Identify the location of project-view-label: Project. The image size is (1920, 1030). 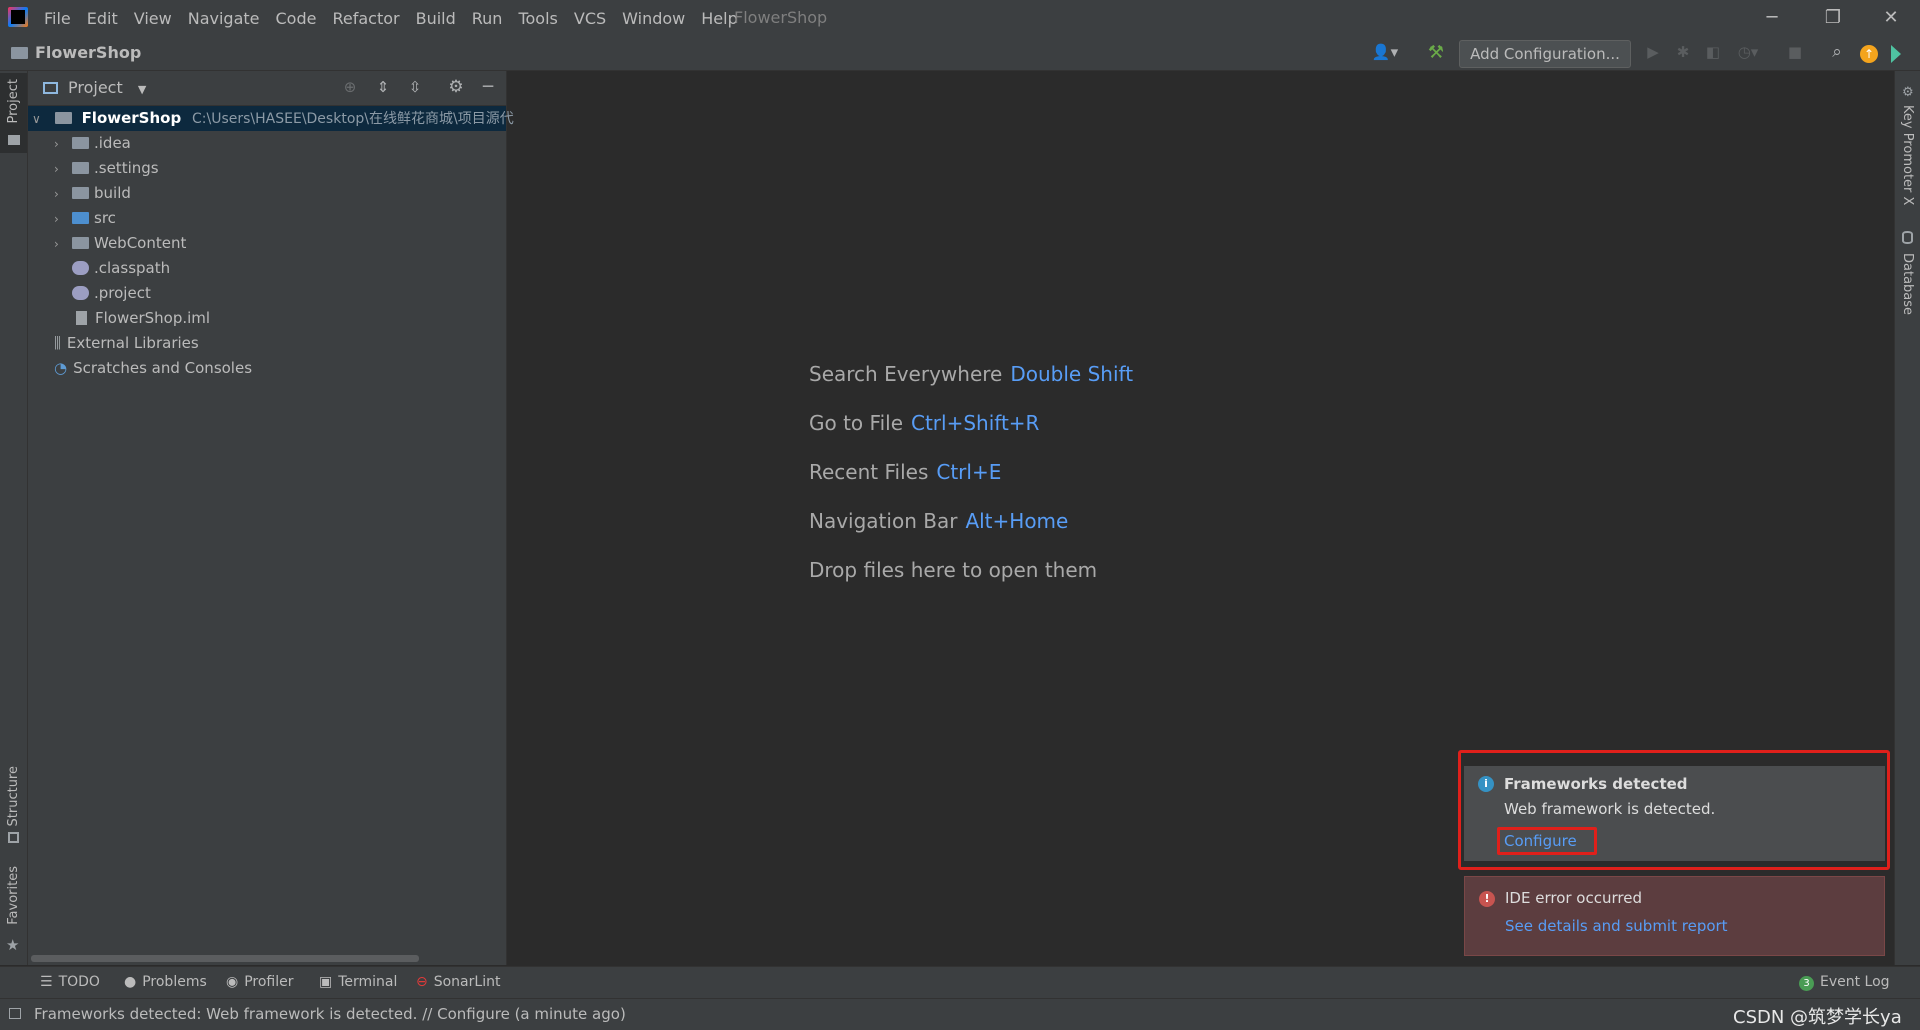
(95, 87).